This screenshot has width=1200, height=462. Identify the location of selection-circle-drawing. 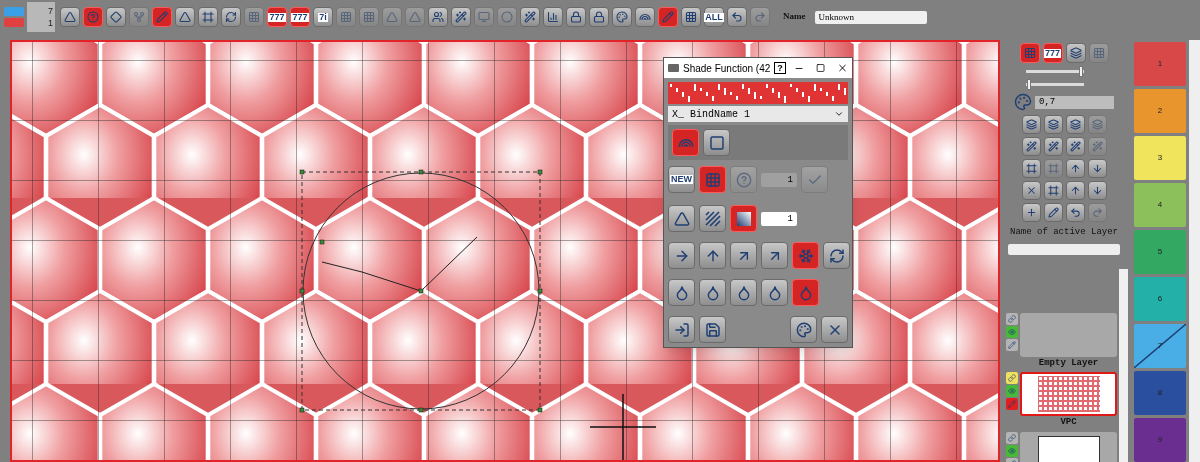
(421, 291).